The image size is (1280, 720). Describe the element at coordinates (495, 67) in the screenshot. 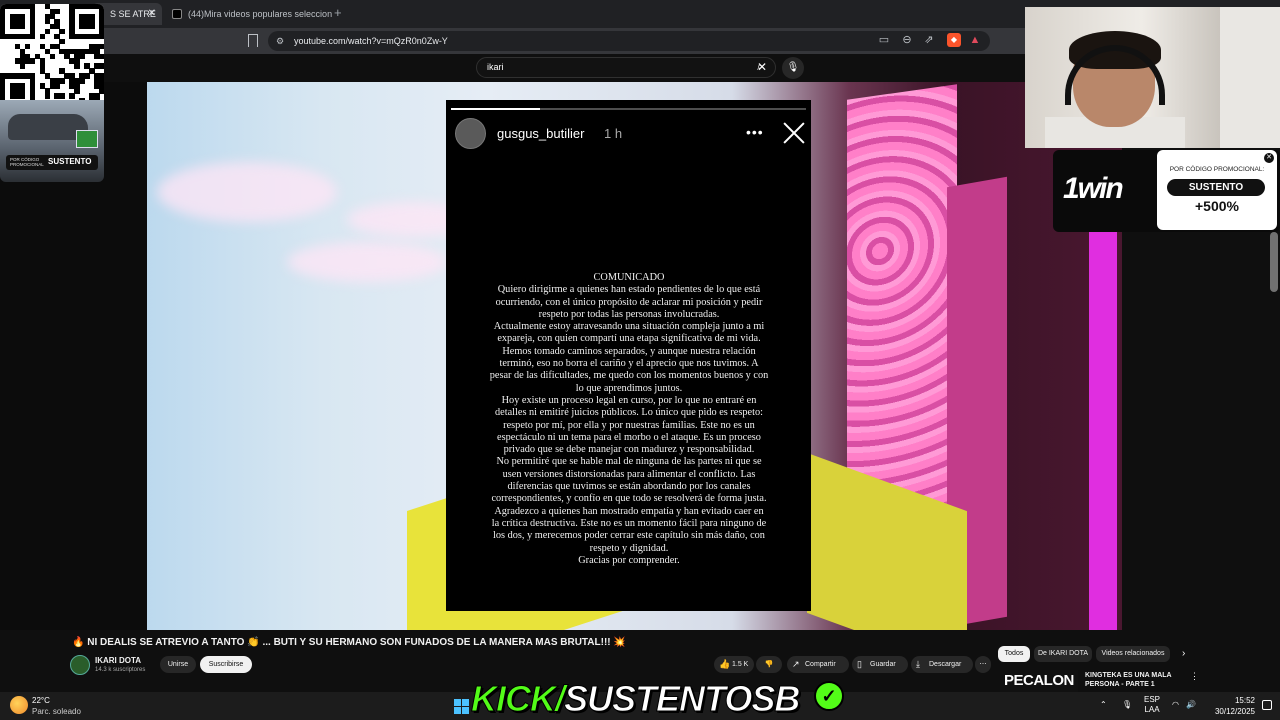

I see `search-value: ikari` at that location.